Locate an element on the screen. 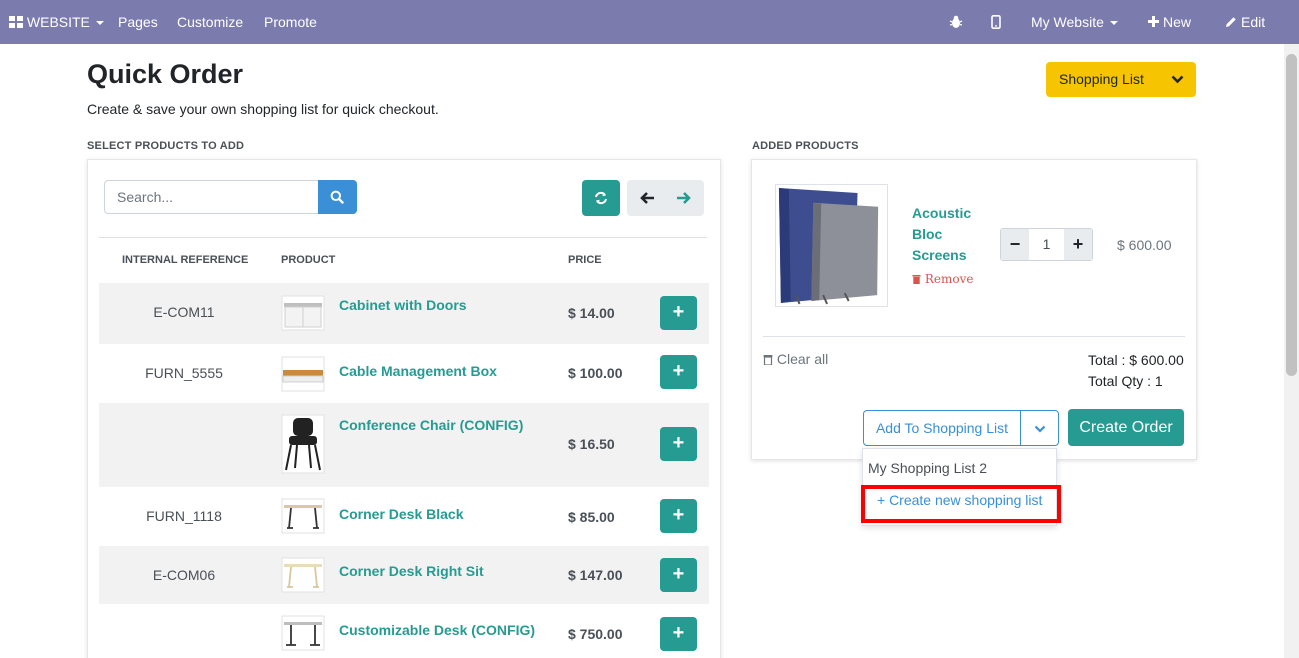  new-button-label: New is located at coordinates (1177, 22).